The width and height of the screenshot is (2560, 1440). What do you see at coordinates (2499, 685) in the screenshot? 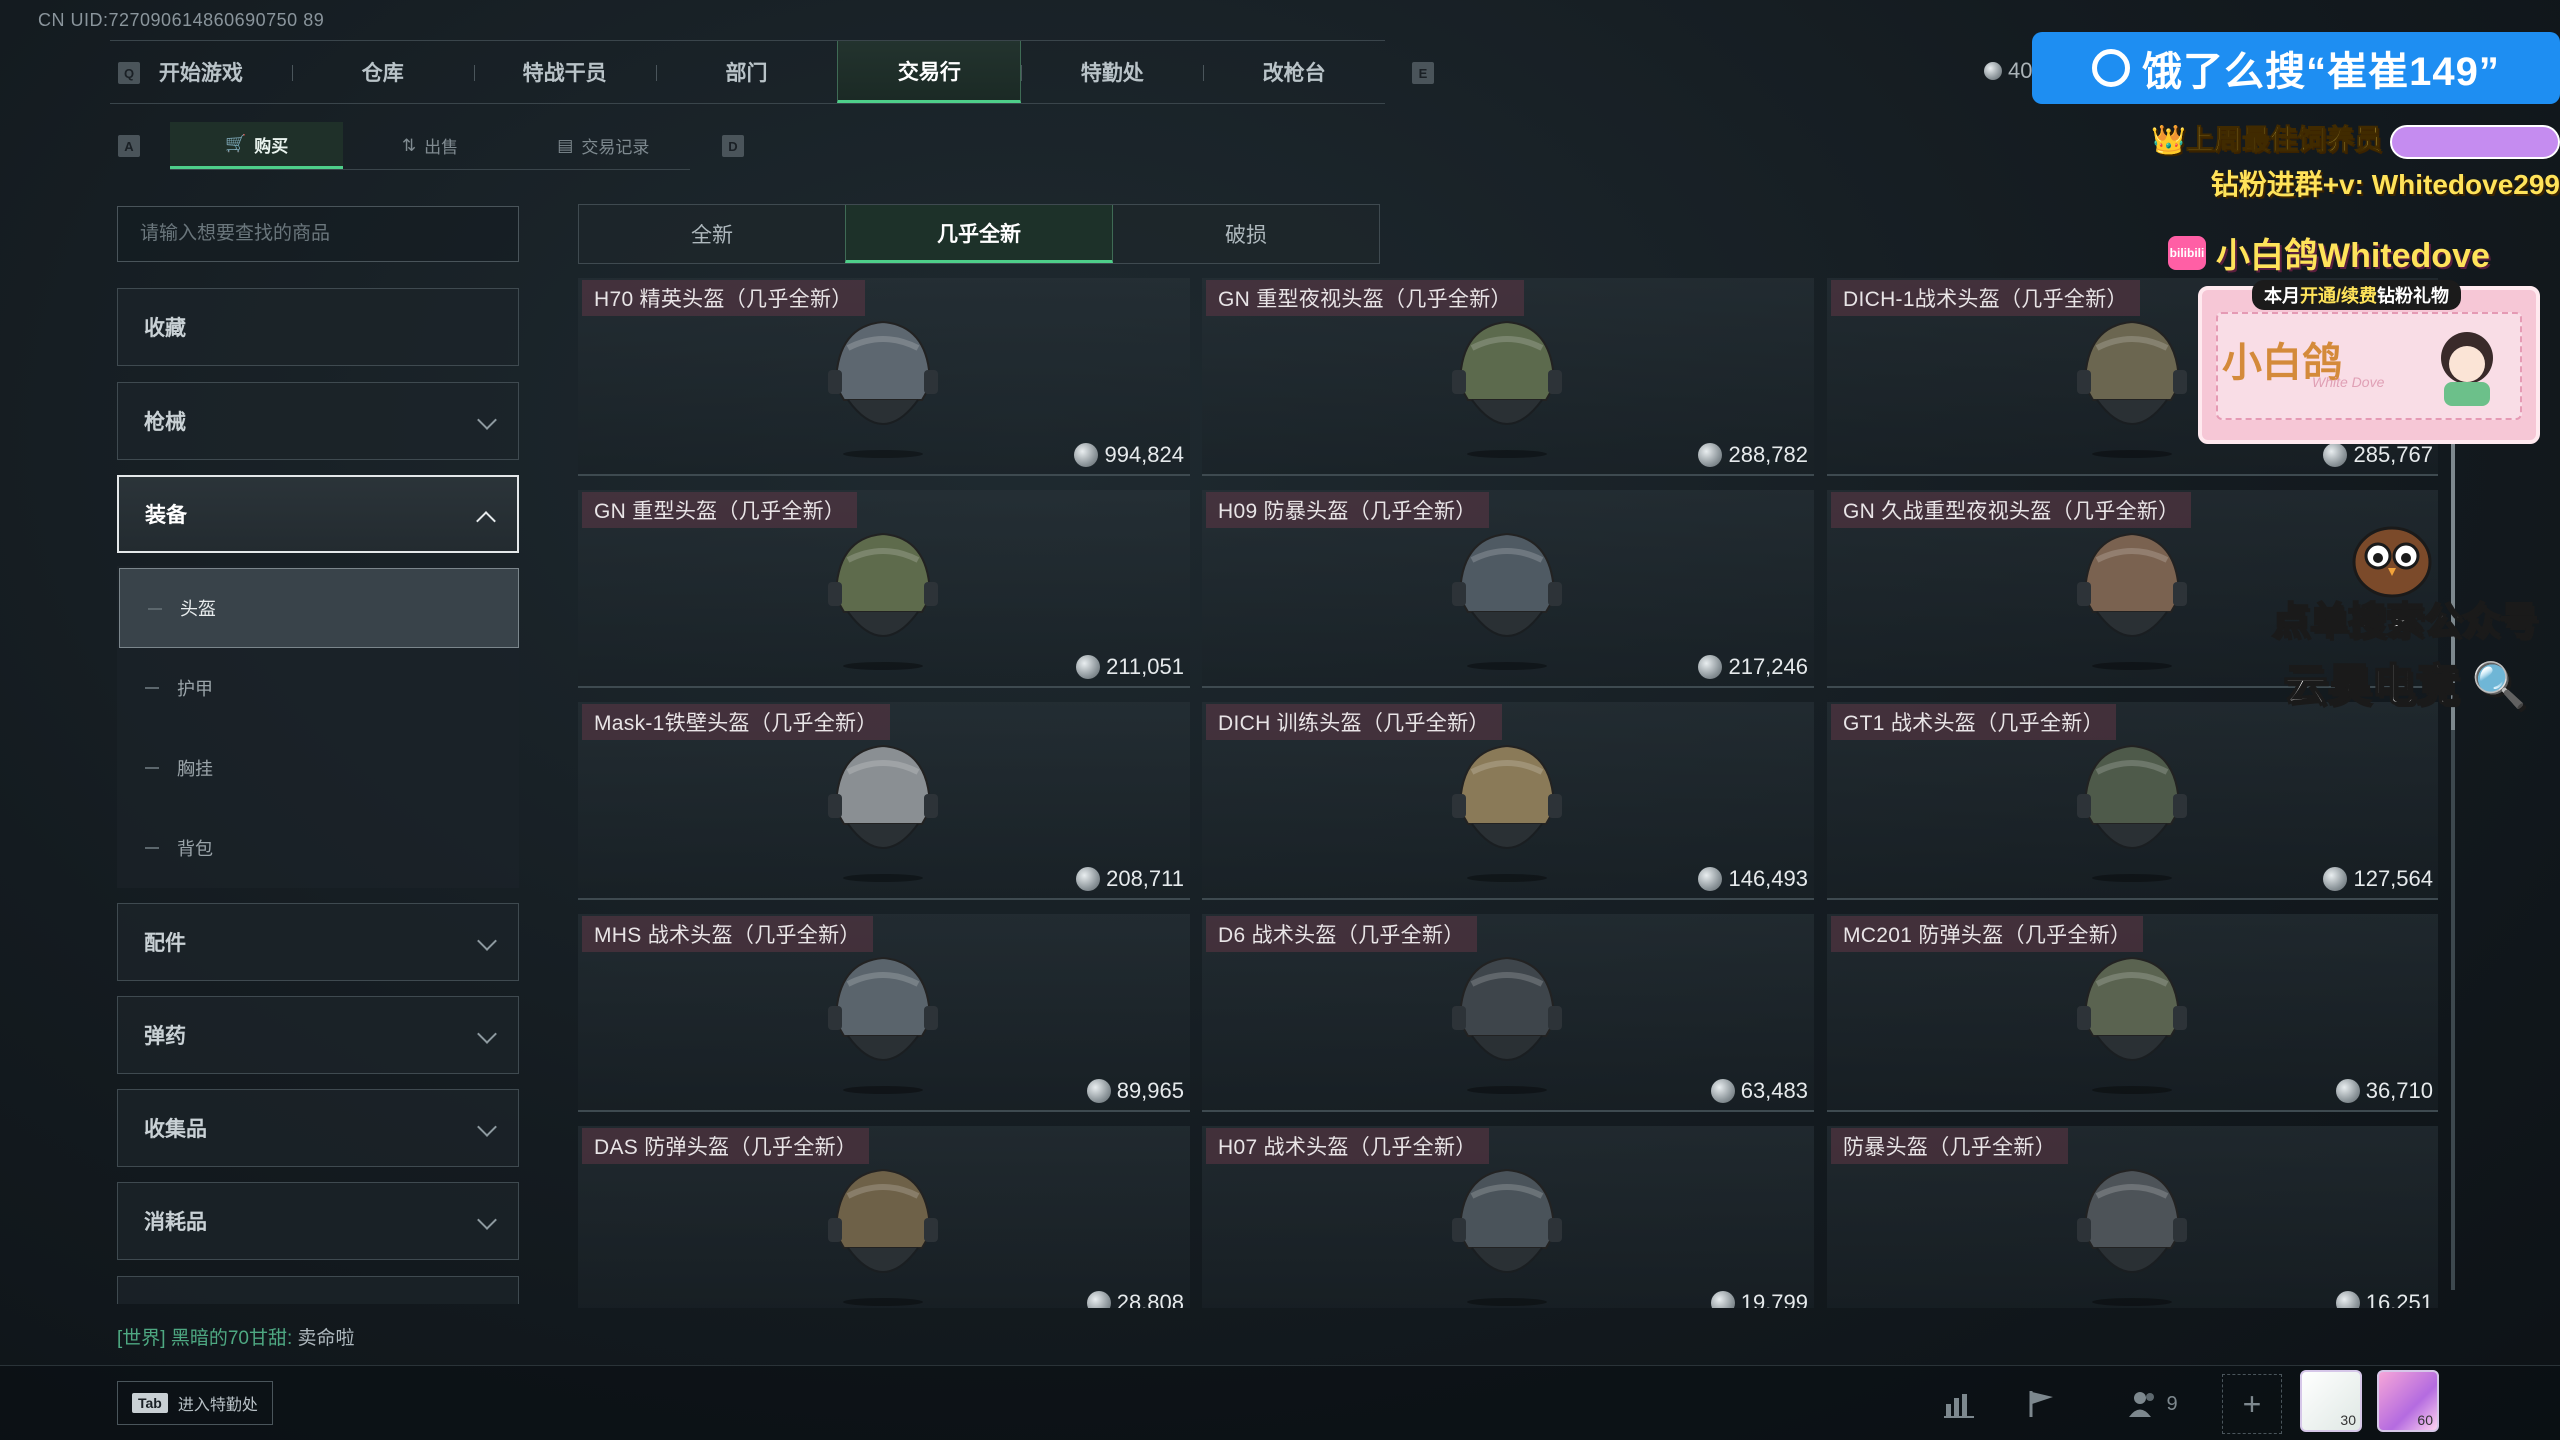
I see `search-icon: 🔍` at bounding box center [2499, 685].